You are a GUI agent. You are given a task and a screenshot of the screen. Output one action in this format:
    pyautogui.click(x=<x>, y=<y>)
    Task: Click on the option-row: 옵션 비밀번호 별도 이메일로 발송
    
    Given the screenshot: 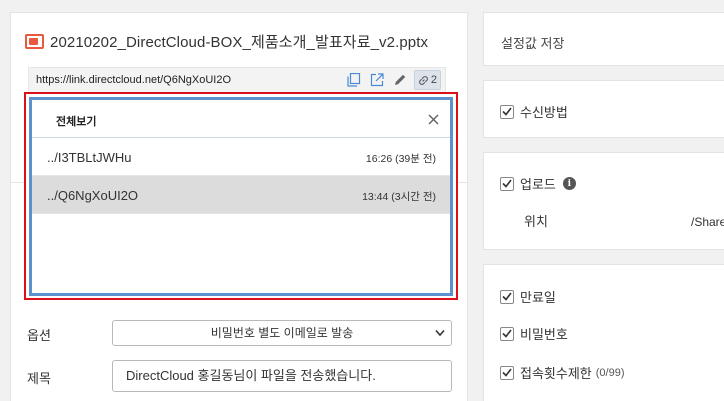 What is the action you would take?
    pyautogui.click(x=240, y=333)
    